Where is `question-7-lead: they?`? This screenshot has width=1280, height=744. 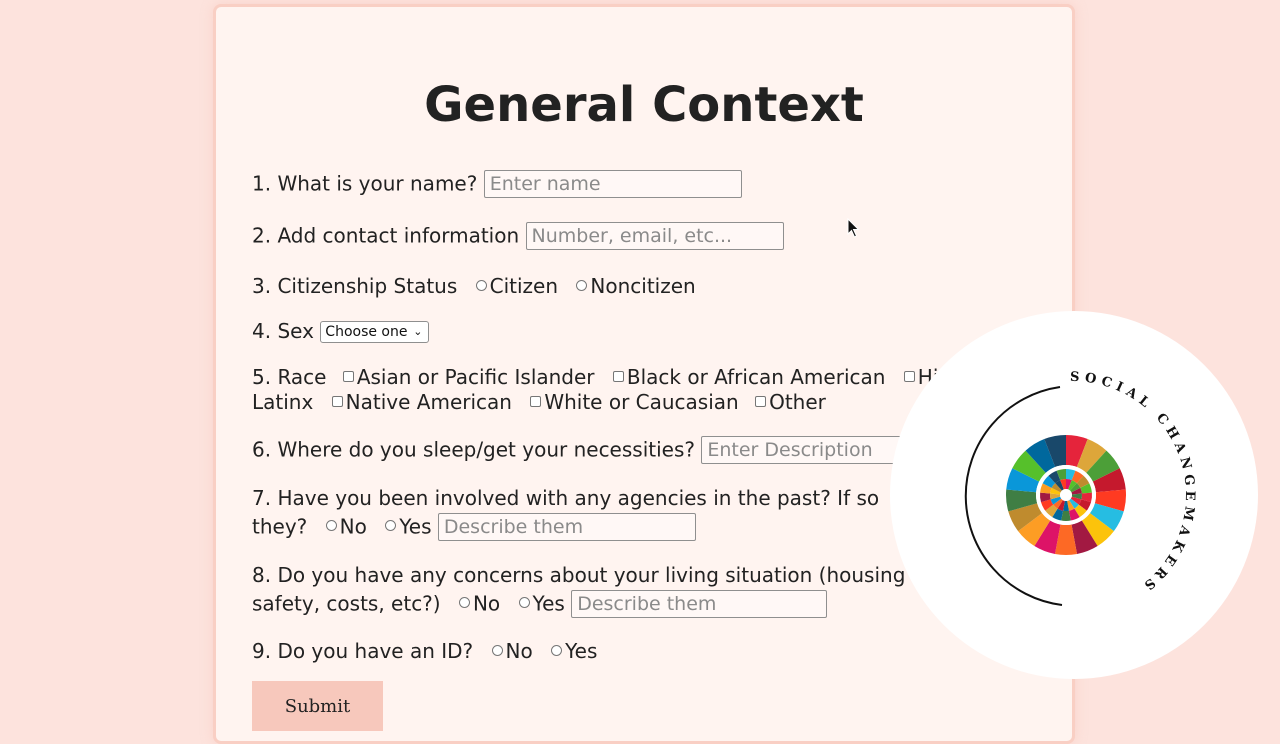
question-7-lead: they? is located at coordinates (280, 526).